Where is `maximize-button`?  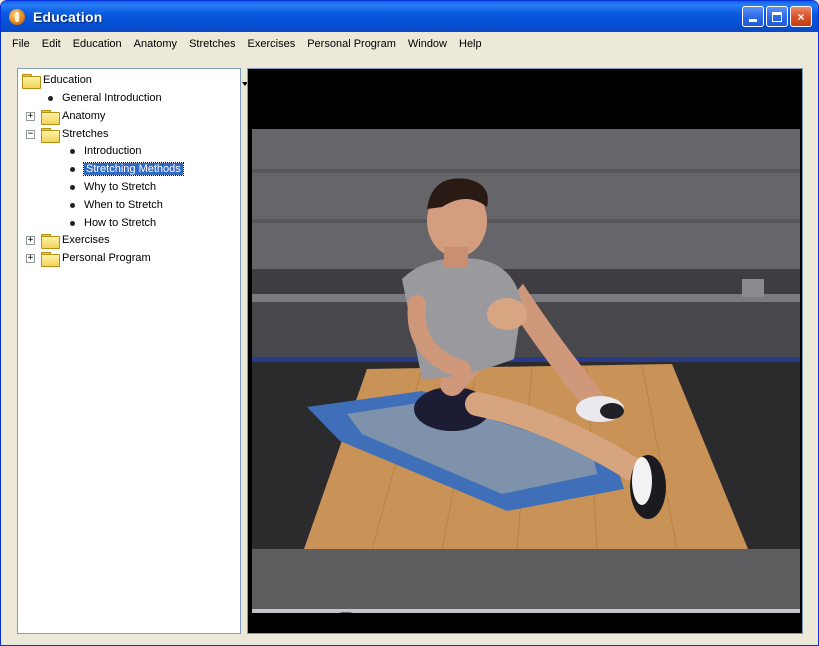 maximize-button is located at coordinates (777, 16).